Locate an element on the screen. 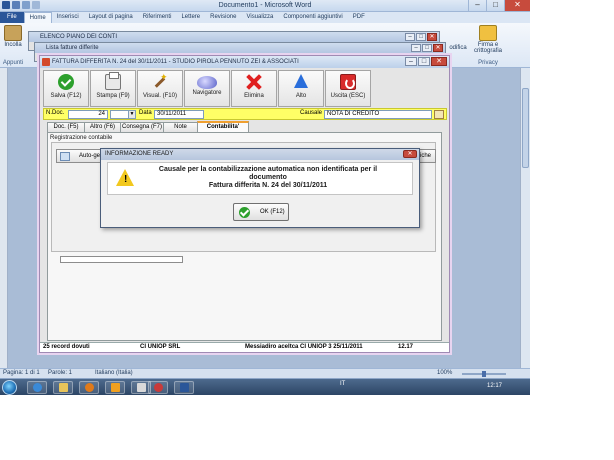  tab-riferimenti: Riferimenti is located at coordinates (157, 17).